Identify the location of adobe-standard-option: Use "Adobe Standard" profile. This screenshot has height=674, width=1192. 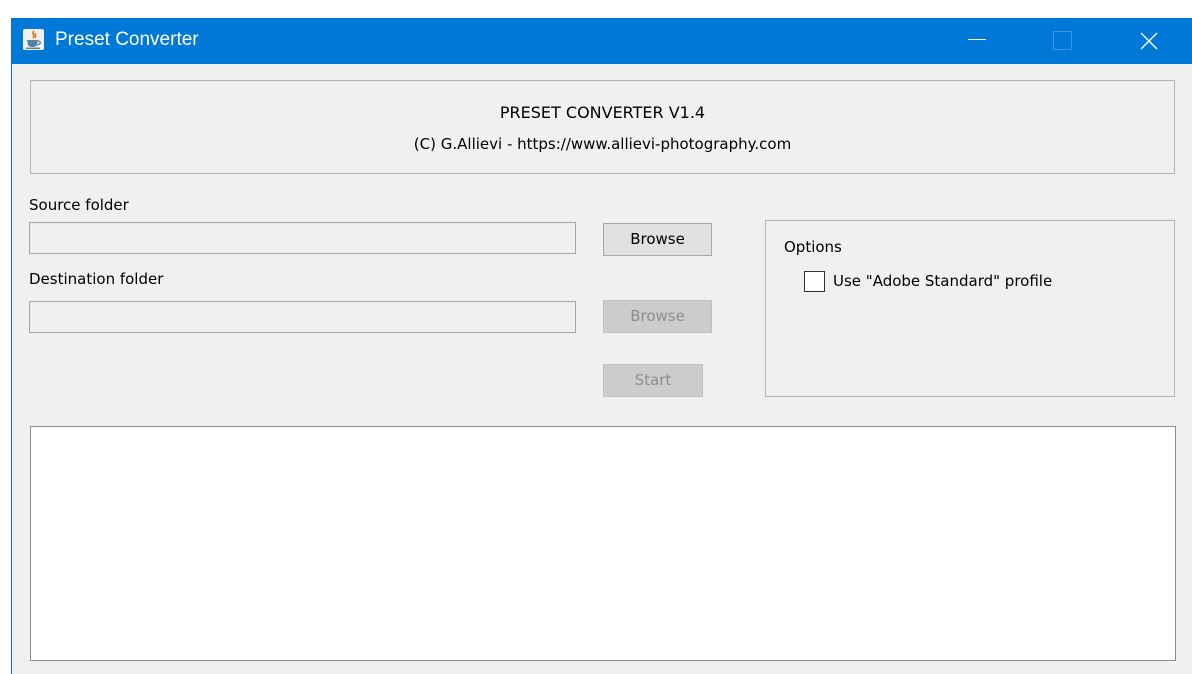
(928, 281).